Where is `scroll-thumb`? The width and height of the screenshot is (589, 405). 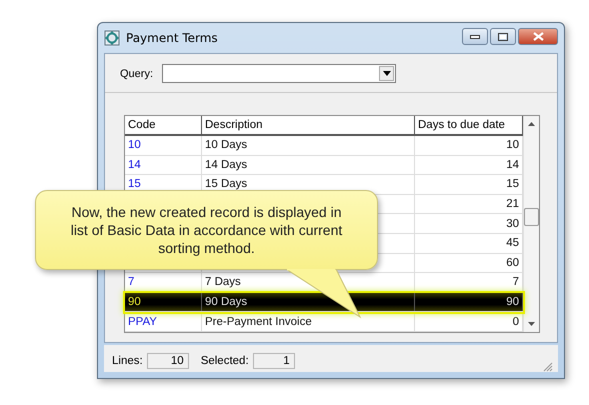 scroll-thumb is located at coordinates (531, 217).